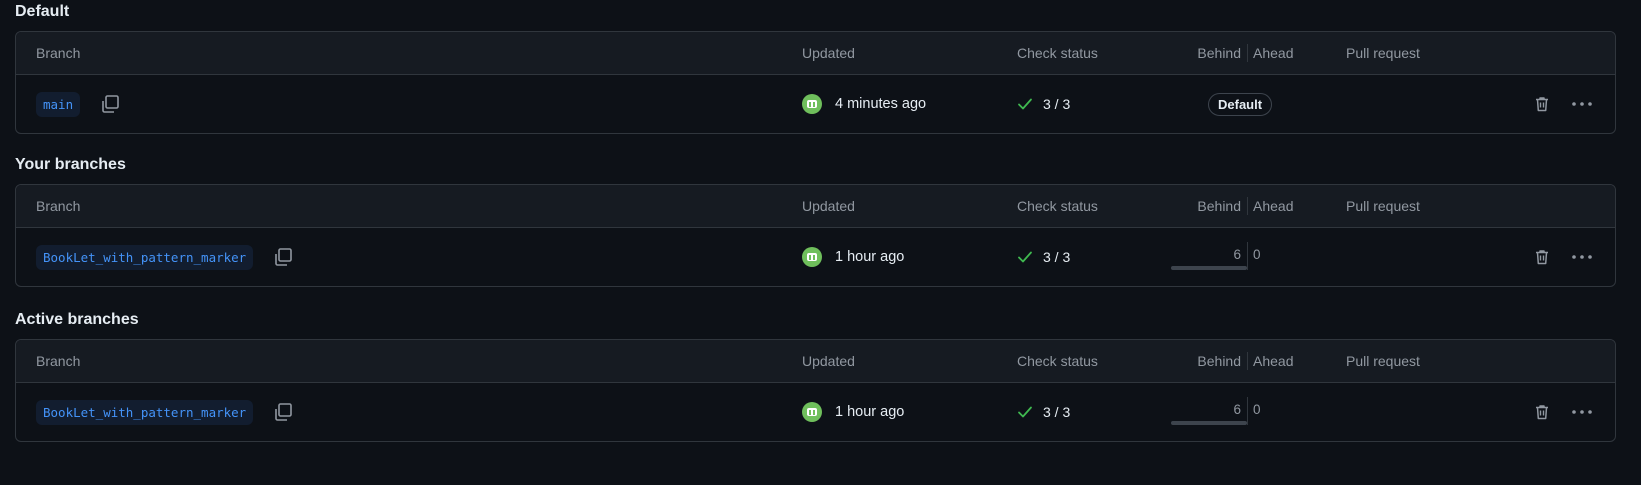  What do you see at coordinates (70, 164) in the screenshot?
I see `section-title: Your branches` at bounding box center [70, 164].